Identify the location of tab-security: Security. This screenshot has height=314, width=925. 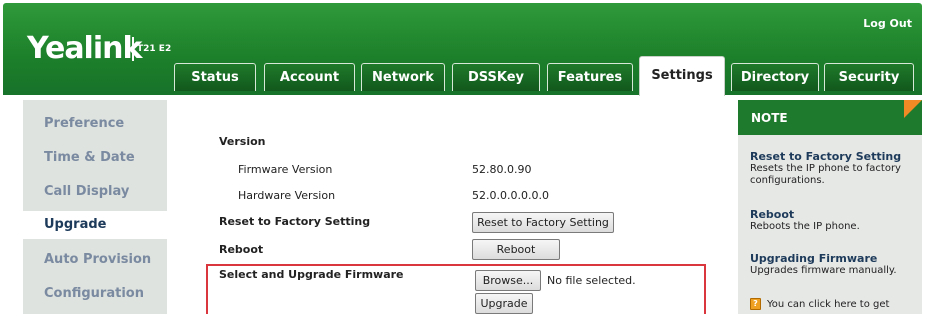
(869, 77).